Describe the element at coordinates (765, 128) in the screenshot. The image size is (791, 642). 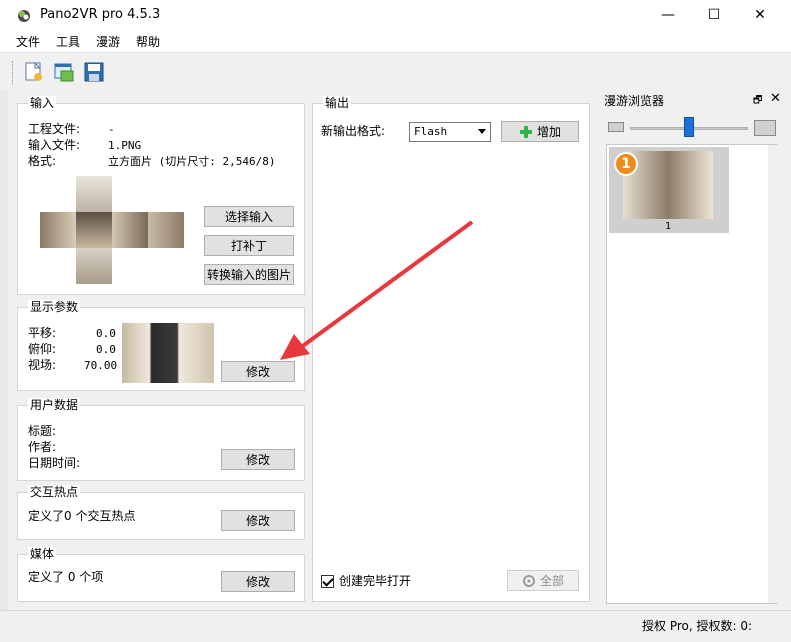
I see `zoom-in-icon` at that location.